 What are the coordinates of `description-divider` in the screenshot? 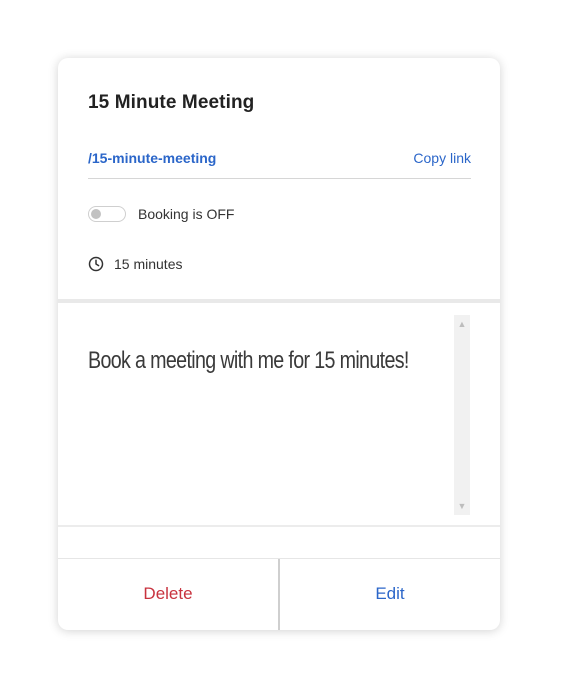 It's located at (279, 526).